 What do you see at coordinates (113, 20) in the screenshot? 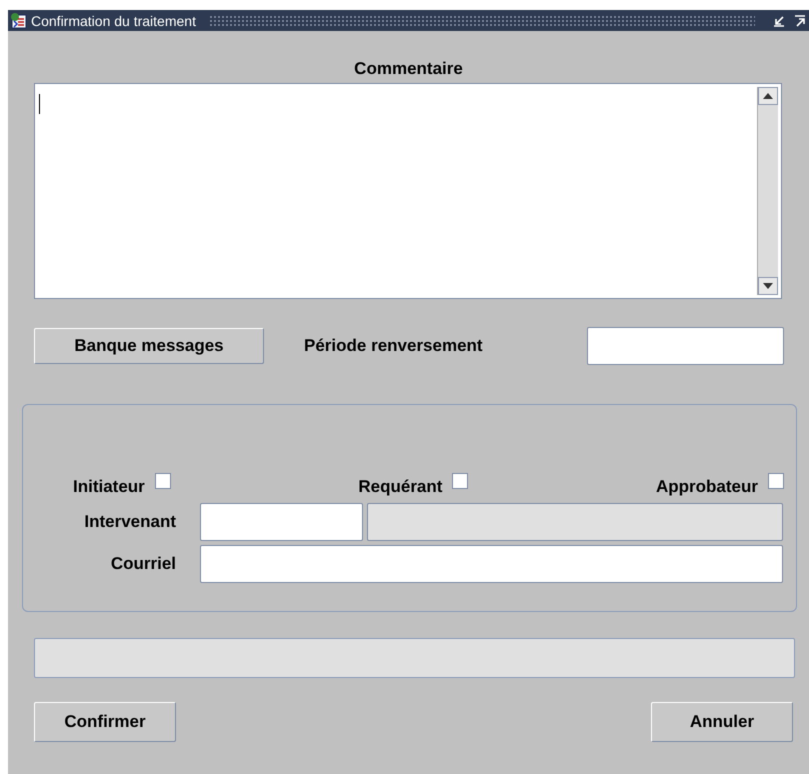
I see `window-title: Confirmation du traitement` at bounding box center [113, 20].